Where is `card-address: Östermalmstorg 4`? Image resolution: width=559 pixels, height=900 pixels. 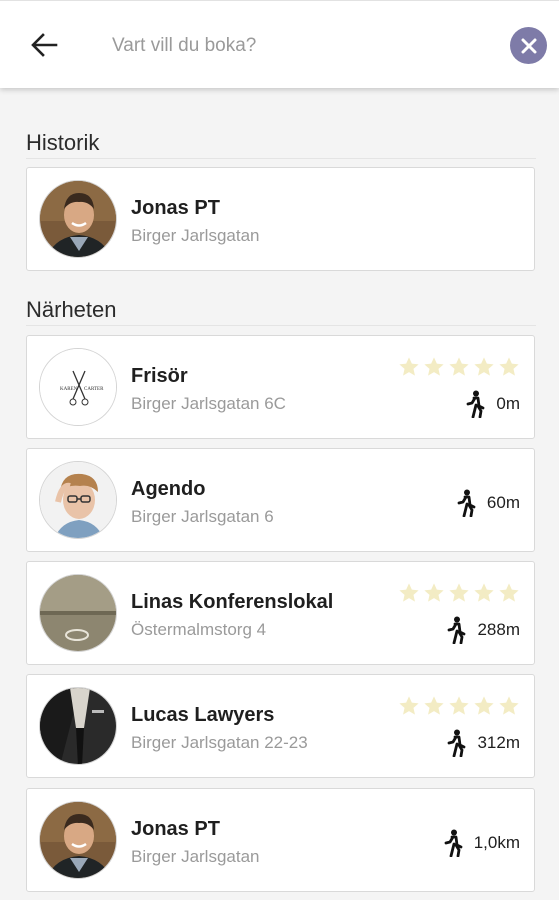
card-address: Östermalmstorg 4 is located at coordinates (199, 629).